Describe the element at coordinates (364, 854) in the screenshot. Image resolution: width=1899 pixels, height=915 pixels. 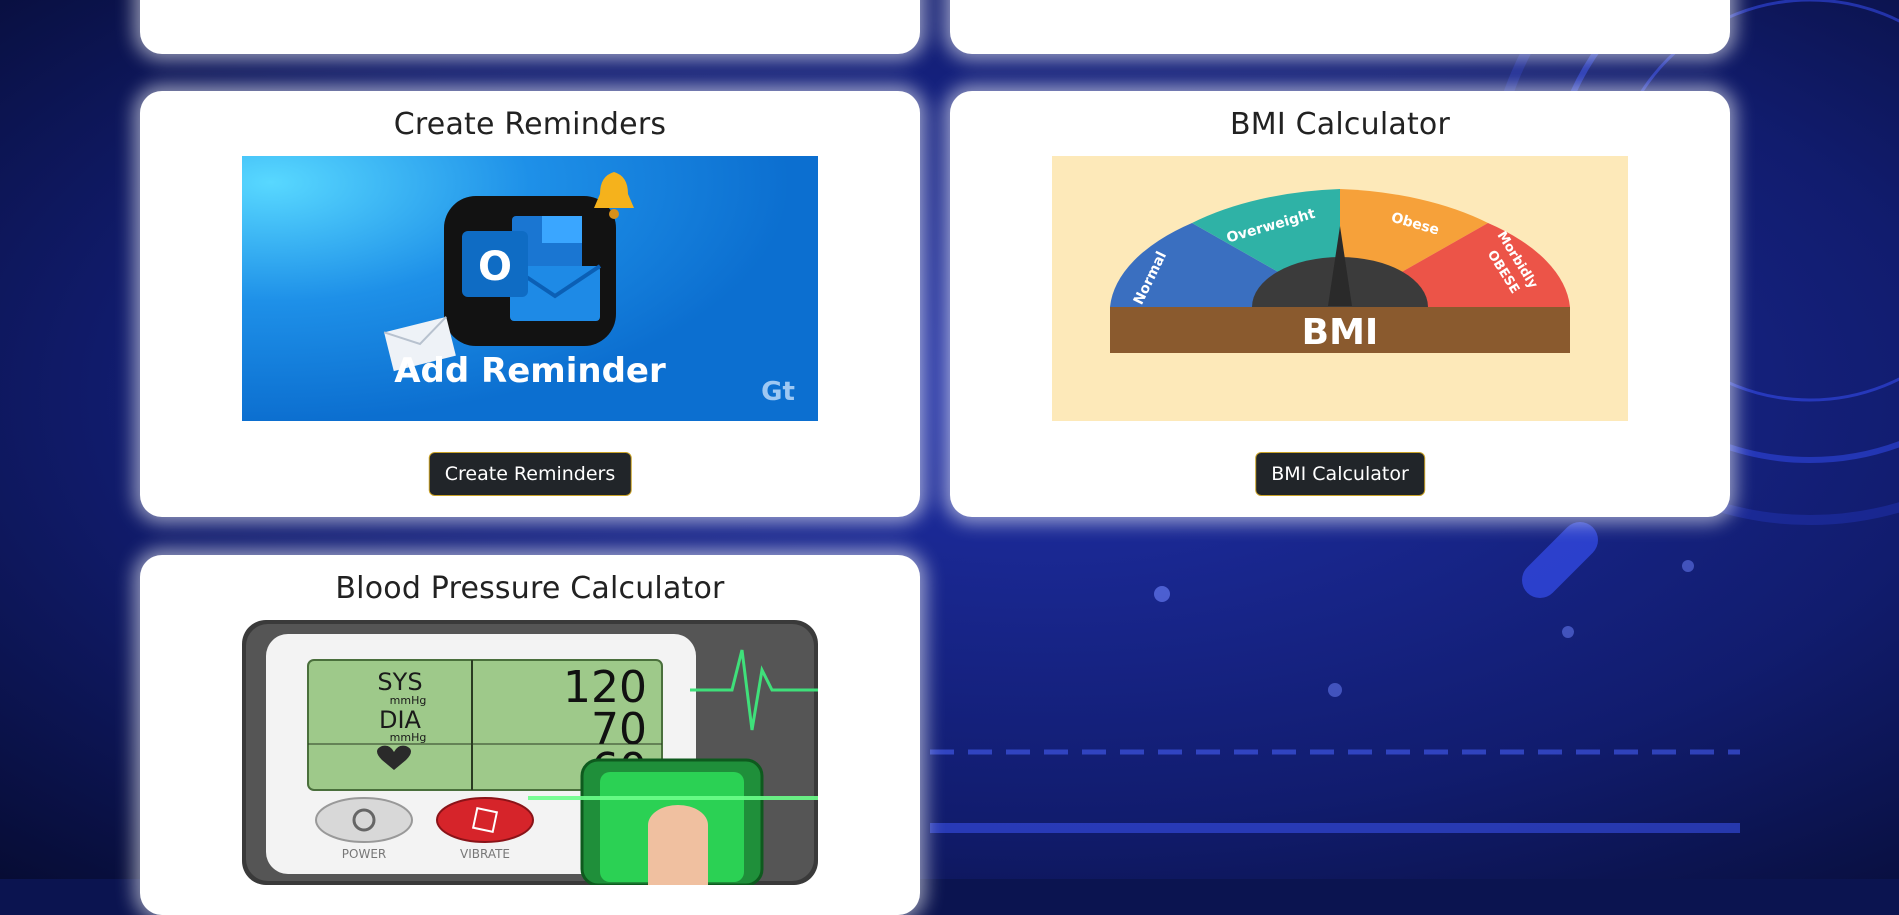
I see `svg-text: POWER` at that location.